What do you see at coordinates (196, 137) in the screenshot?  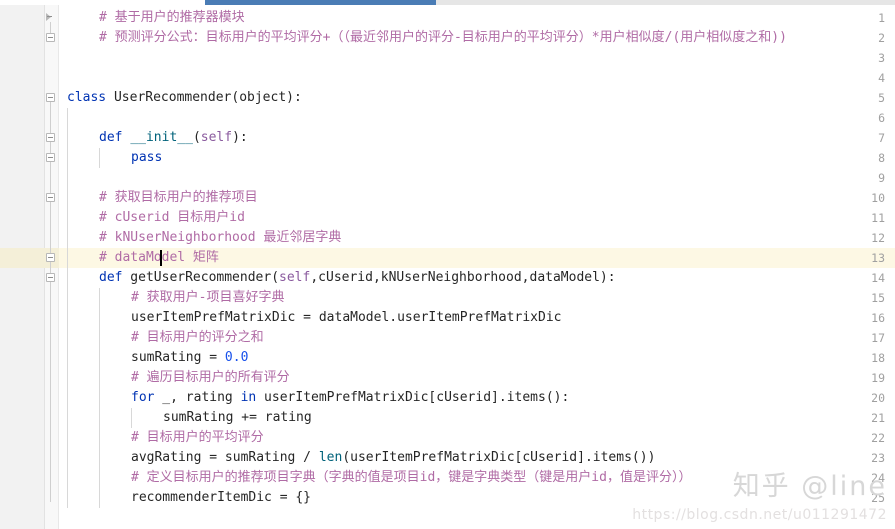 I see `code-token: (` at bounding box center [196, 137].